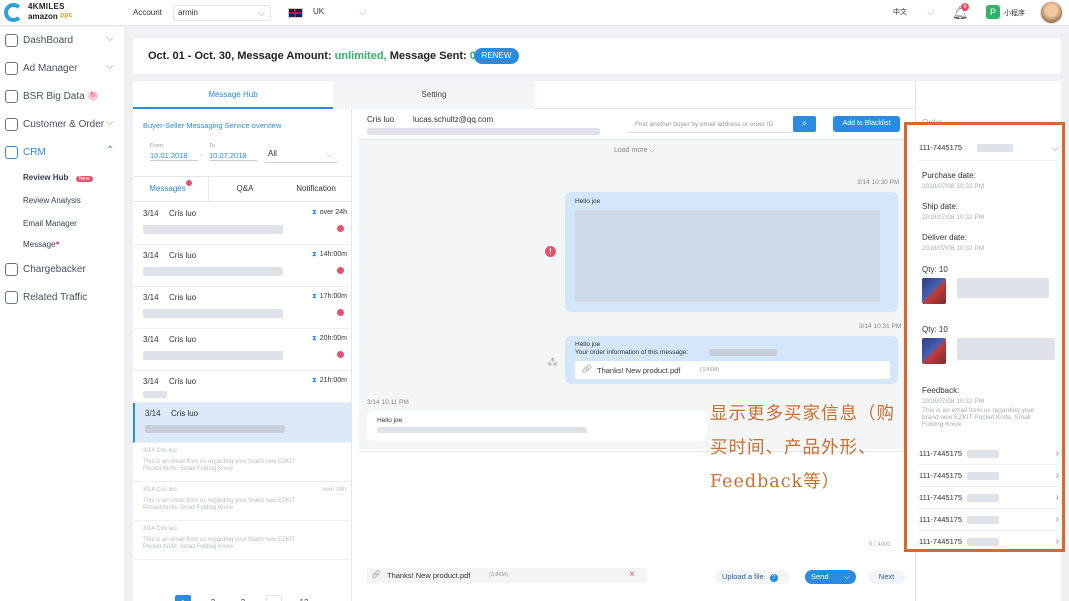  I want to click on list-item: 3/14 Cris luo ⧗ 14h:00m, so click(242, 266).